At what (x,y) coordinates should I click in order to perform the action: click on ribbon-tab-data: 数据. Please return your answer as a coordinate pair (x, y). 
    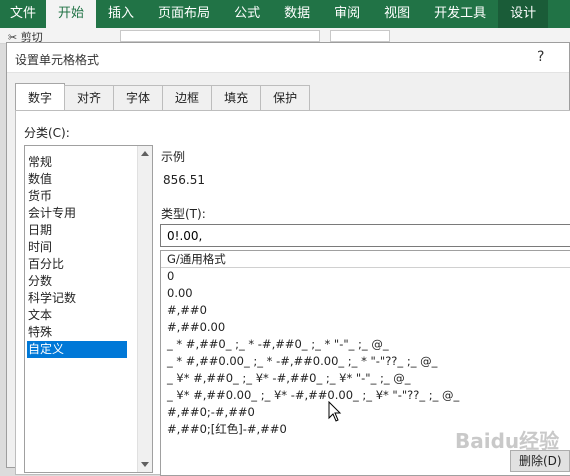
    Looking at the image, I should click on (297, 14).